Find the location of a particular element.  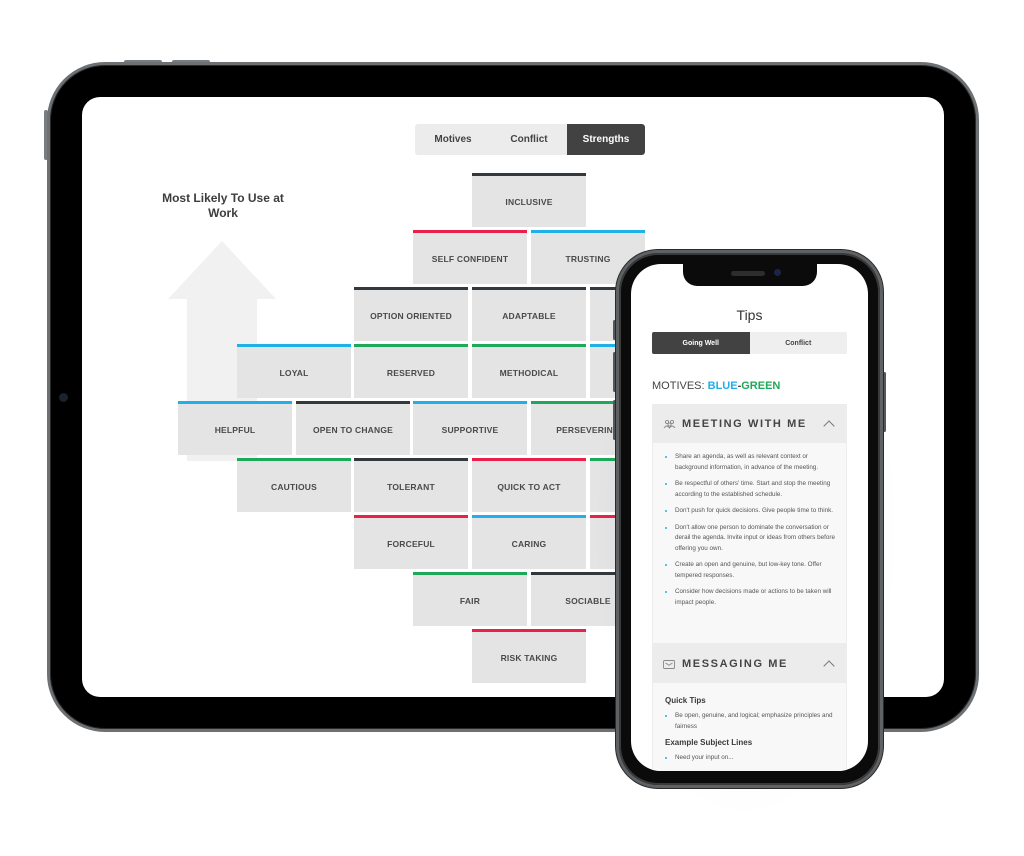

strength-tile: CARING is located at coordinates (529, 542).